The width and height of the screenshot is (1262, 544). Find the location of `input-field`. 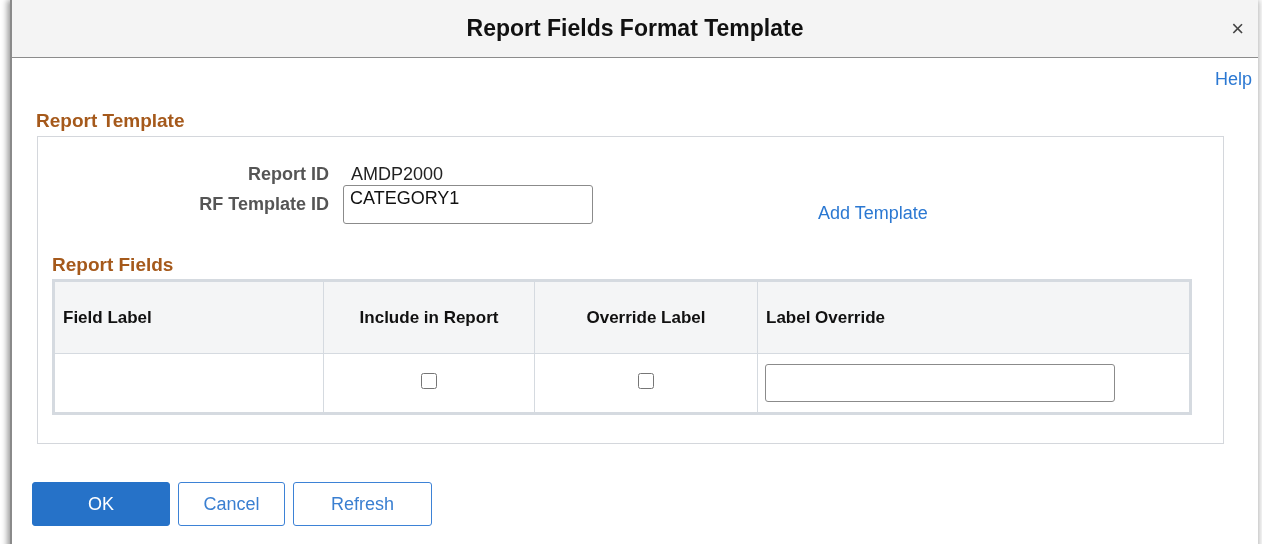

input-field is located at coordinates (940, 383).